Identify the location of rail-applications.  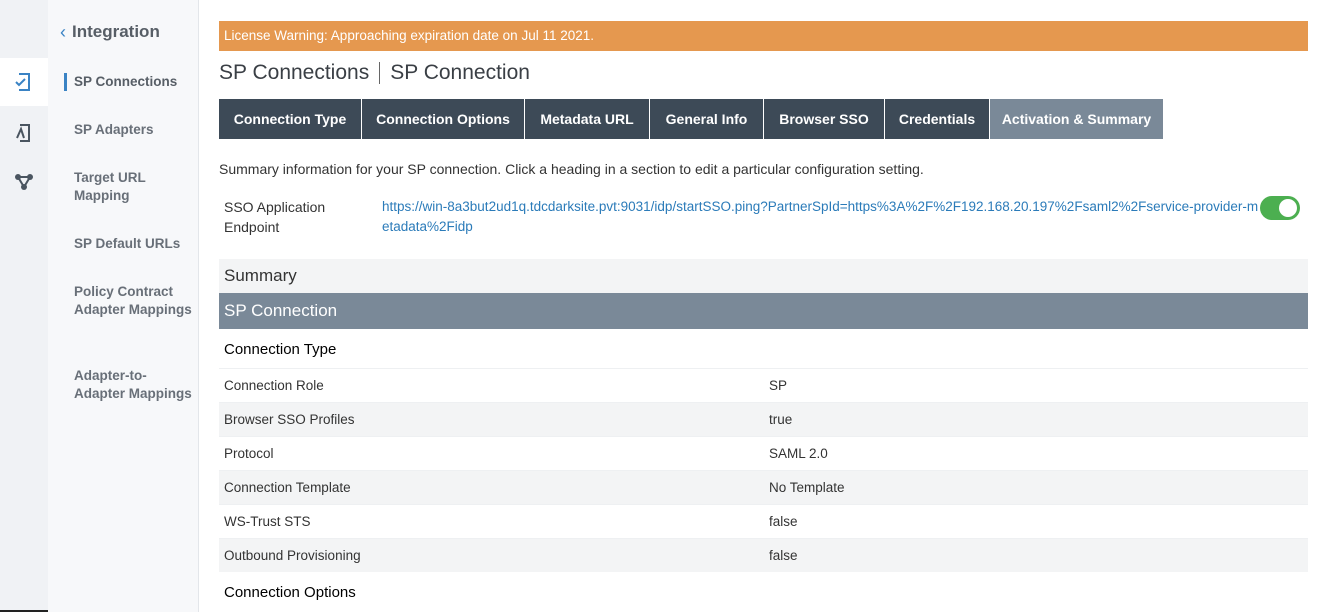
(24, 82).